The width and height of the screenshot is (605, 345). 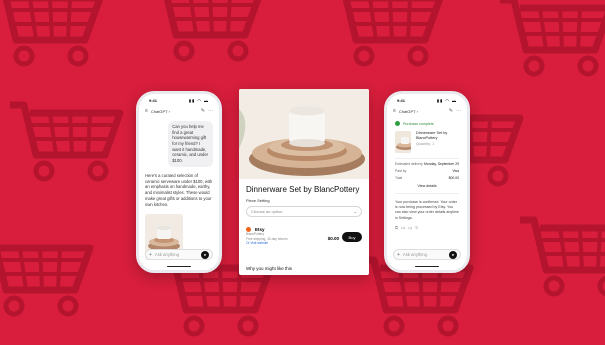 What do you see at coordinates (269, 268) in the screenshot?
I see `why-you-might-like-heading: Why you might like this` at bounding box center [269, 268].